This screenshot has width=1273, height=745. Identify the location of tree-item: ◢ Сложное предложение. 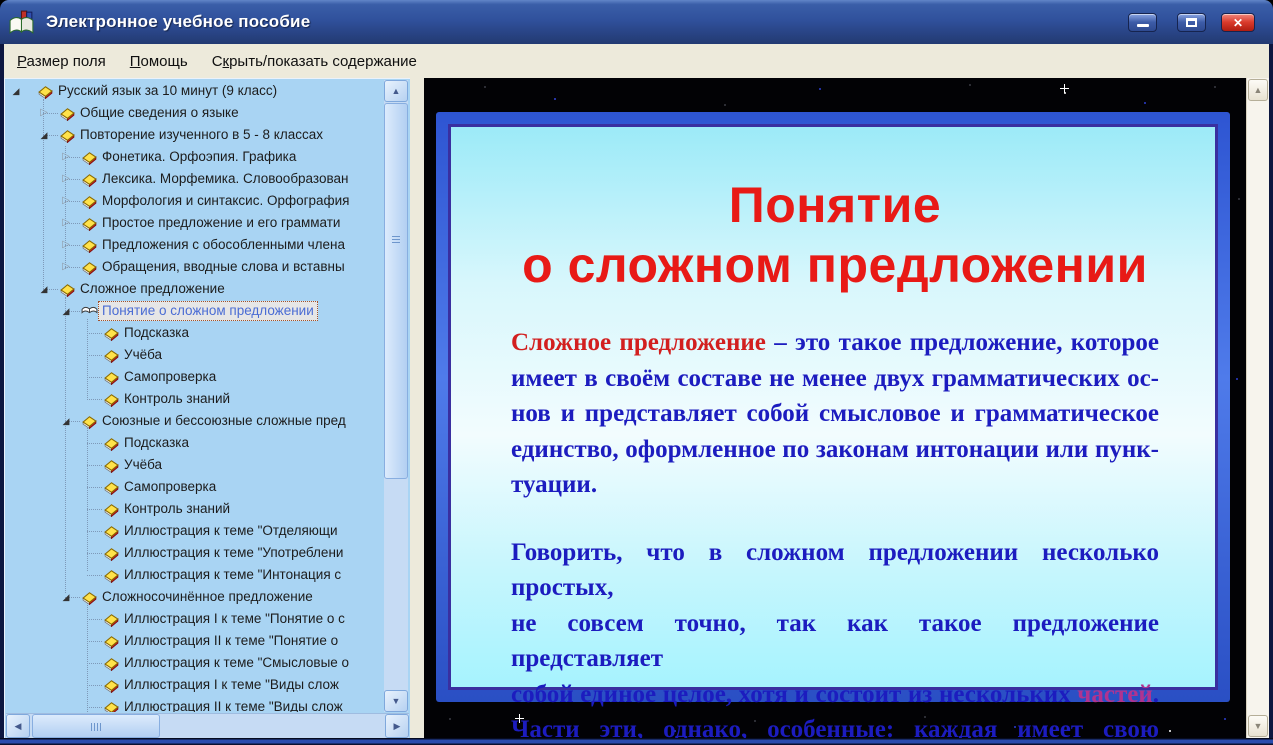
(193, 289).